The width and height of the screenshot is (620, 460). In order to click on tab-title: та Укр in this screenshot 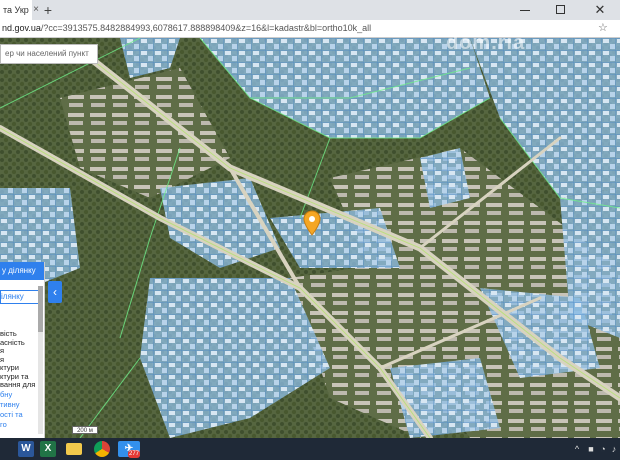, I will do `click(16, 10)`.